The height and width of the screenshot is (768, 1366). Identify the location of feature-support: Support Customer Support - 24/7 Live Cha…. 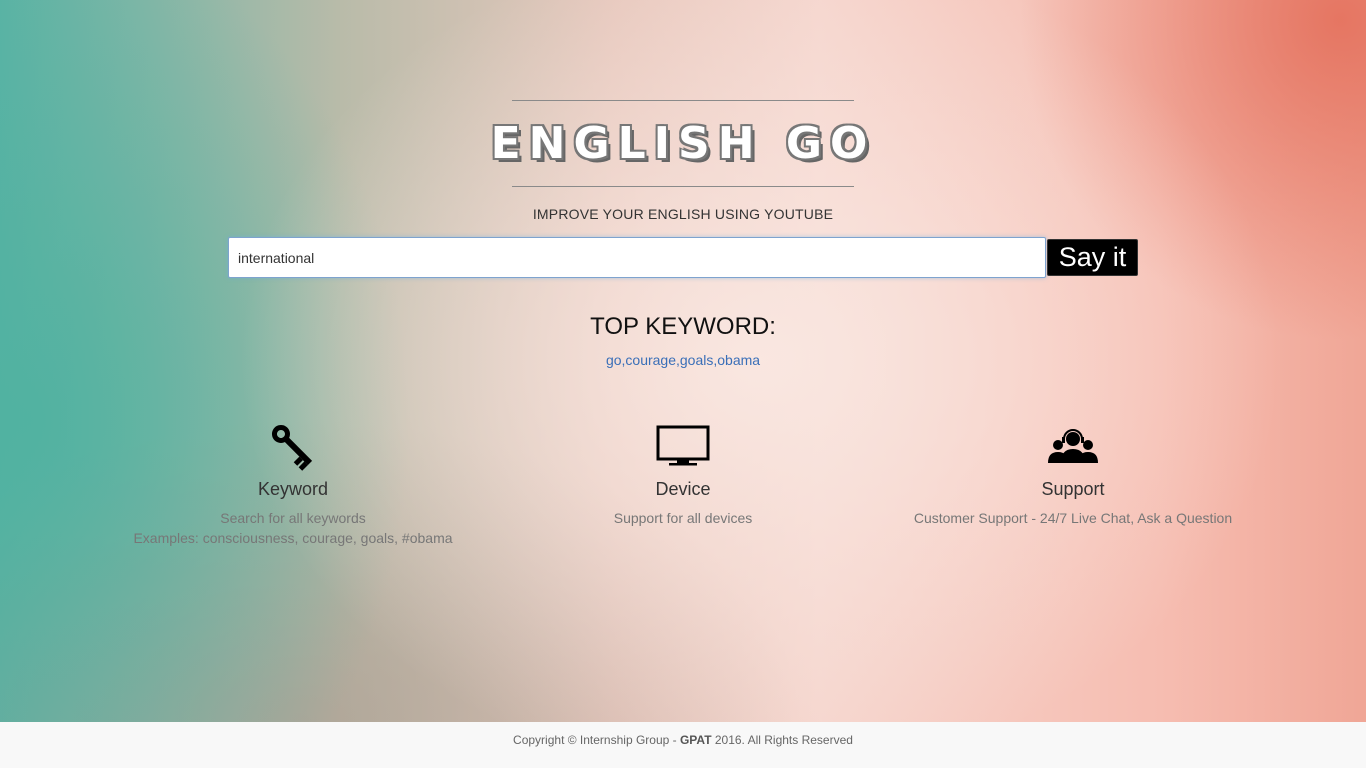
(1073, 473).